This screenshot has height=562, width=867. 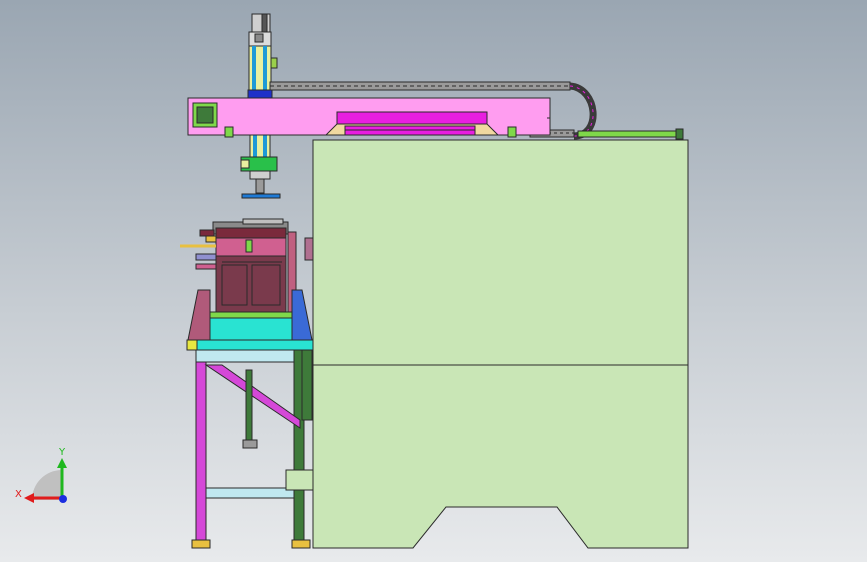 I want to click on z-axis-dot, so click(x=63, y=499).